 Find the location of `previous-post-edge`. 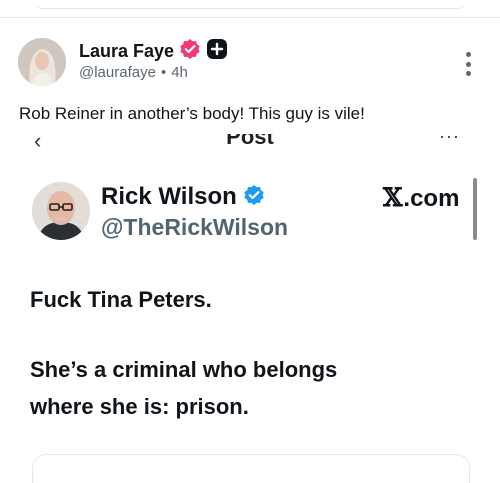

previous-post-edge is located at coordinates (250, 9).